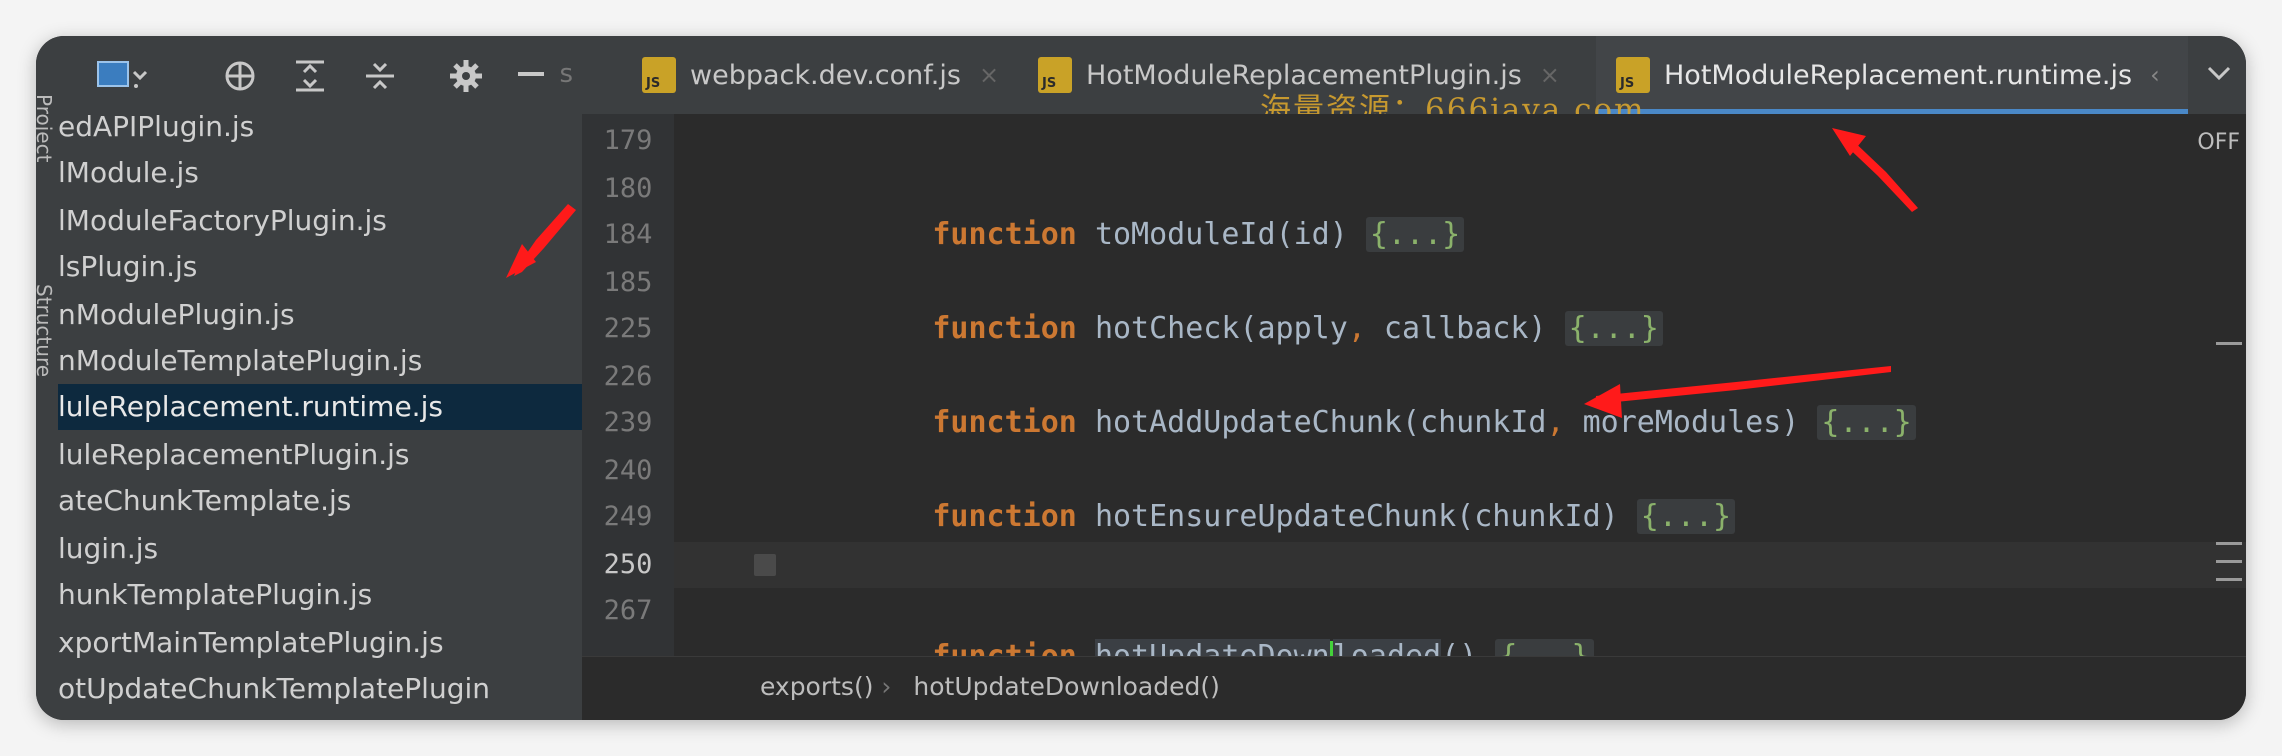 This screenshot has width=2282, height=756. What do you see at coordinates (2218, 142) in the screenshot?
I see `inspection-status: OFF` at bounding box center [2218, 142].